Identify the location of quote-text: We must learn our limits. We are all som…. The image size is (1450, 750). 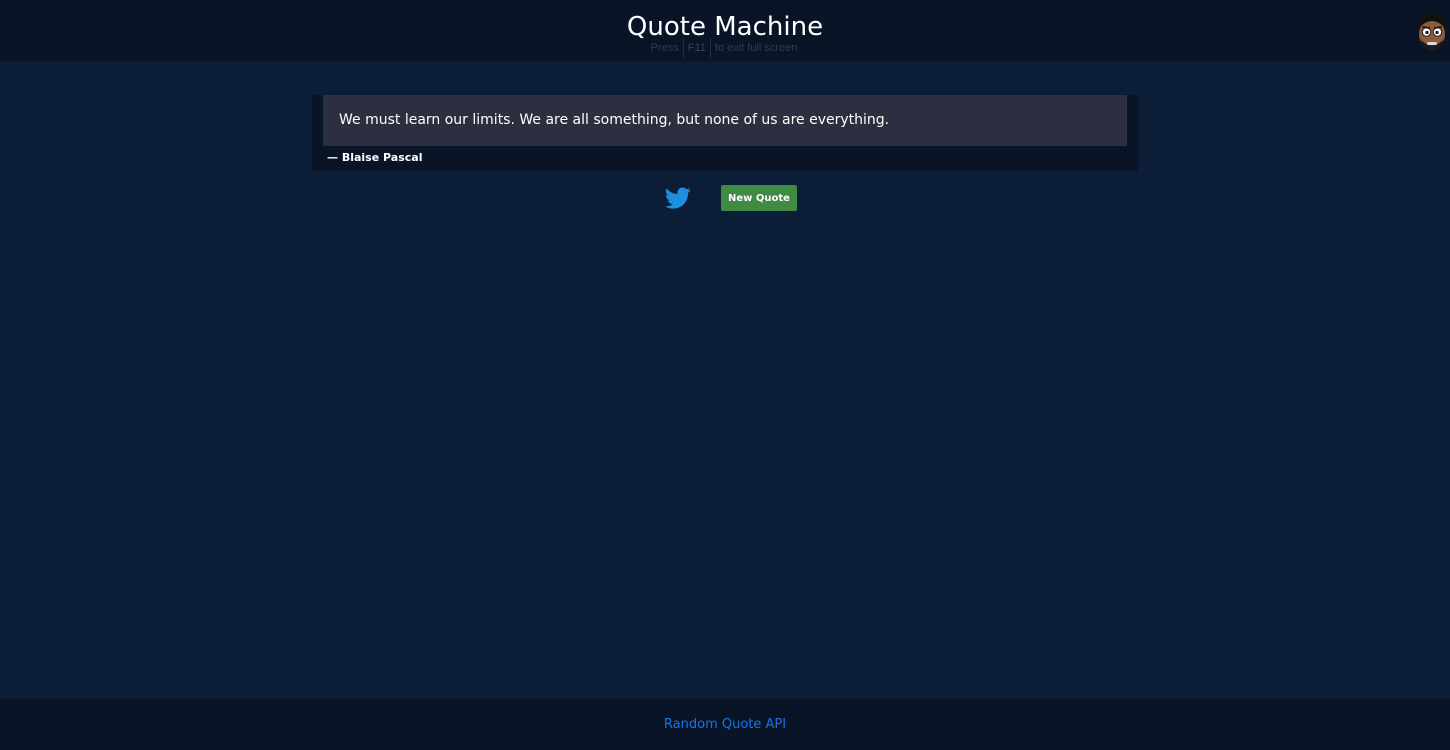
(614, 120).